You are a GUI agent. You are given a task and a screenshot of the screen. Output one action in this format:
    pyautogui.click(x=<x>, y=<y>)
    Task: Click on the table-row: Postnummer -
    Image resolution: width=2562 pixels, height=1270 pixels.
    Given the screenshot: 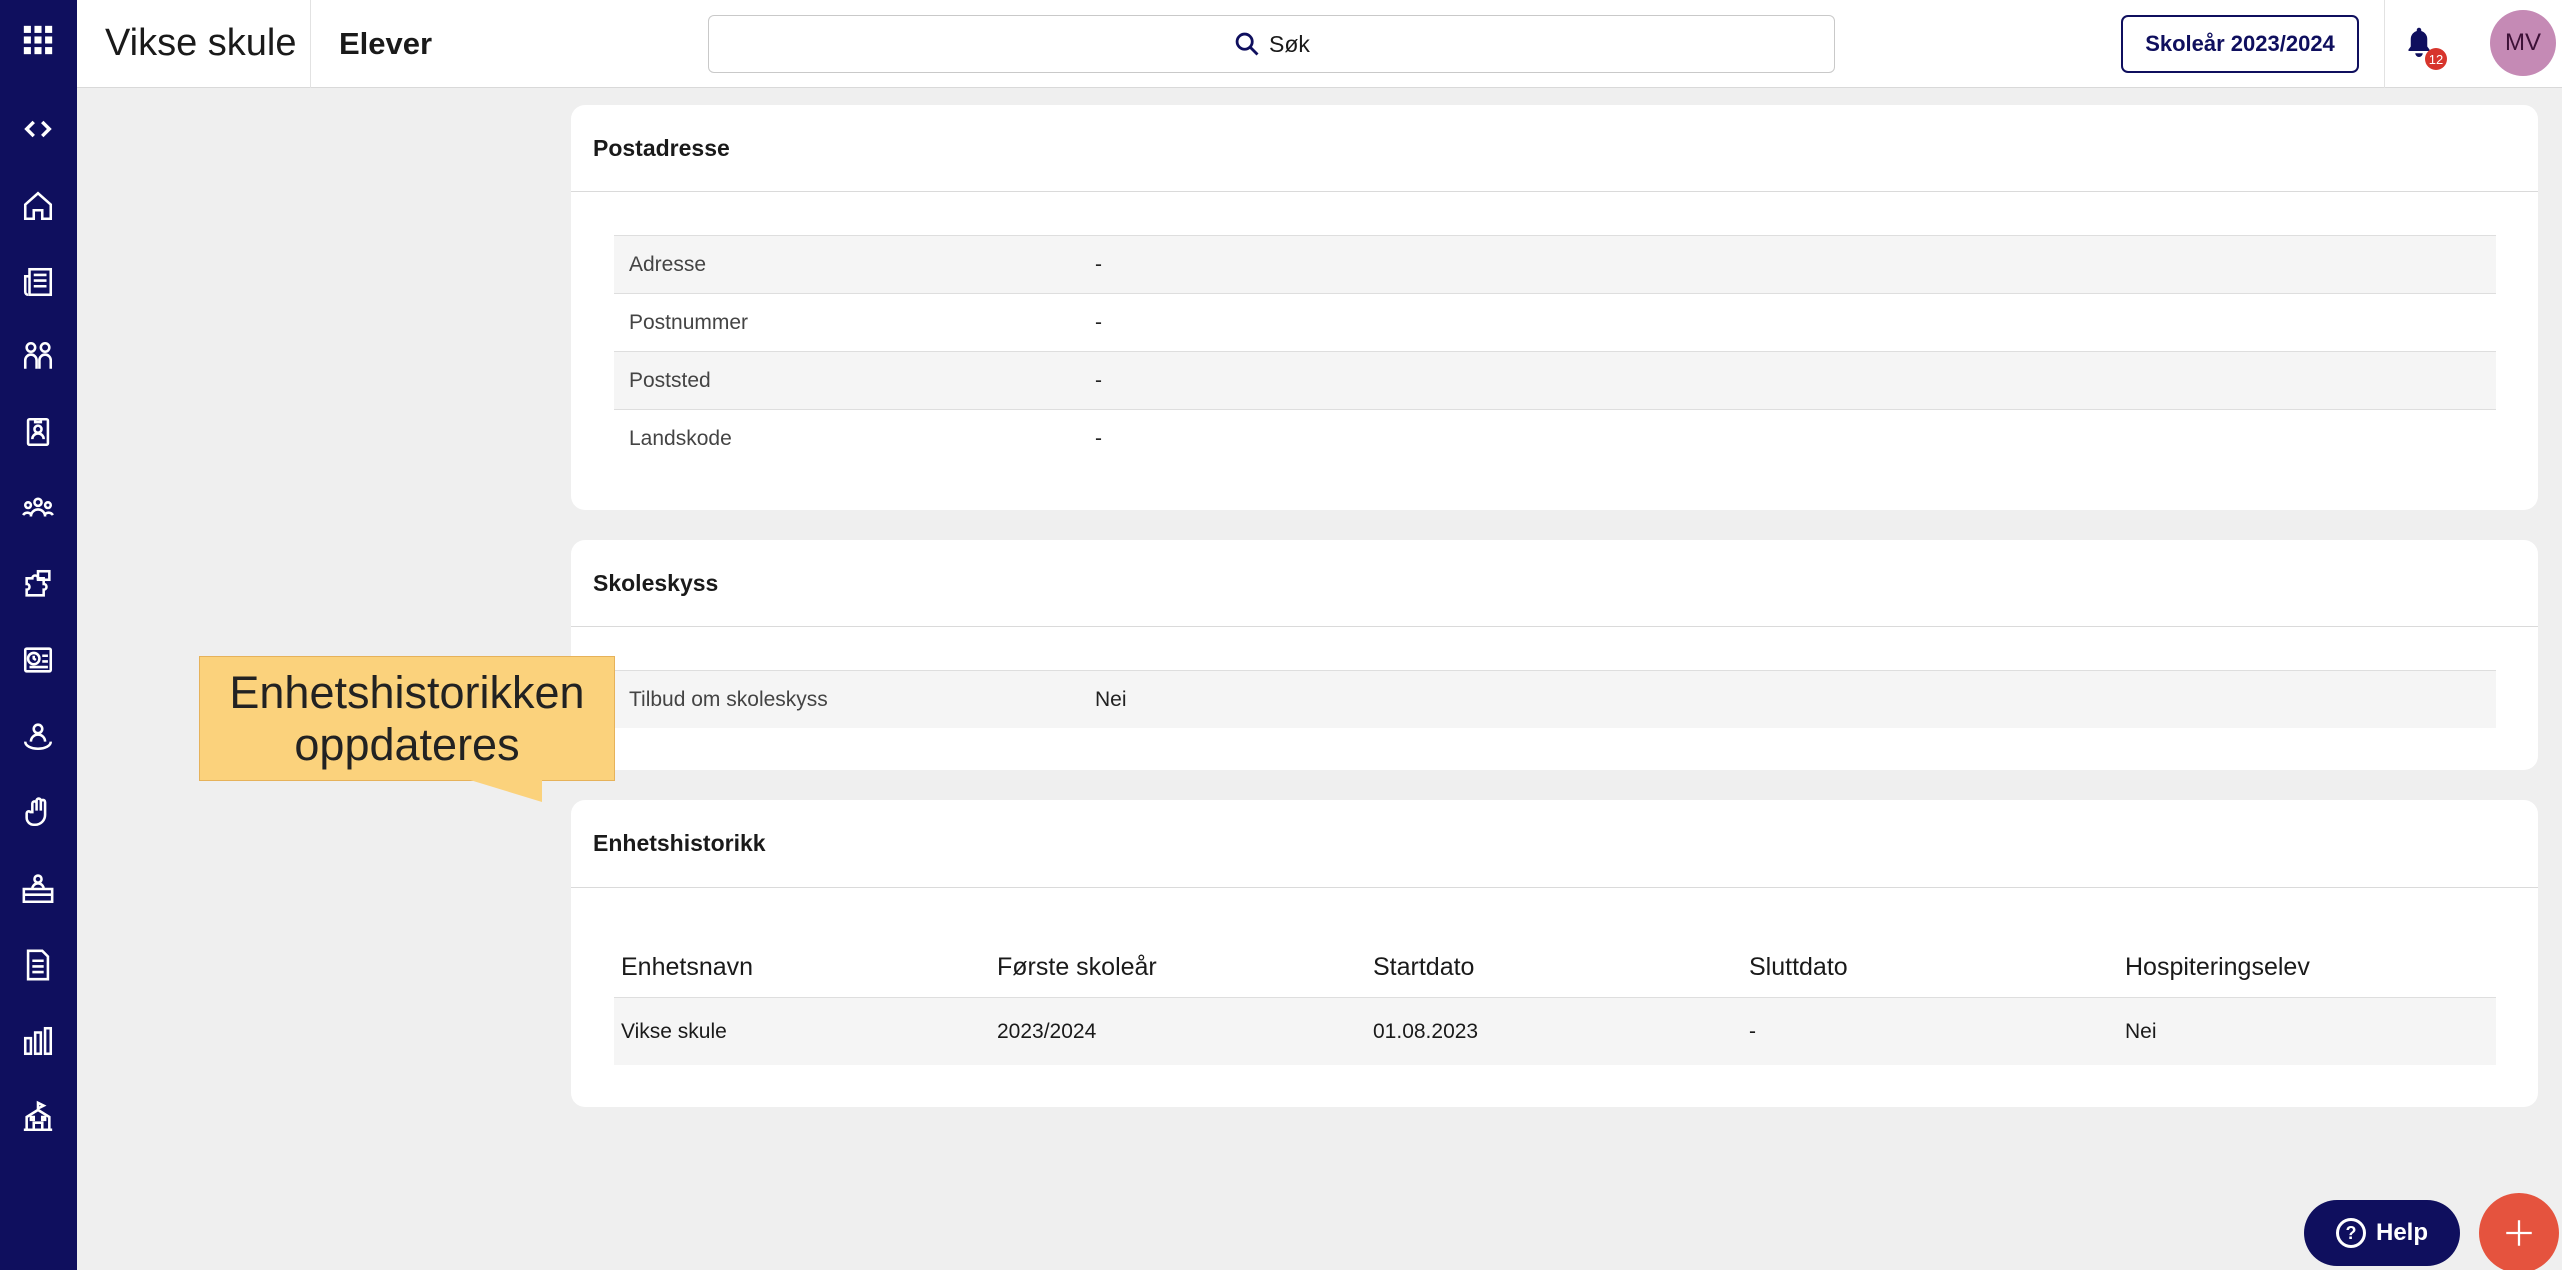 What is the action you would take?
    pyautogui.click(x=1555, y=322)
    